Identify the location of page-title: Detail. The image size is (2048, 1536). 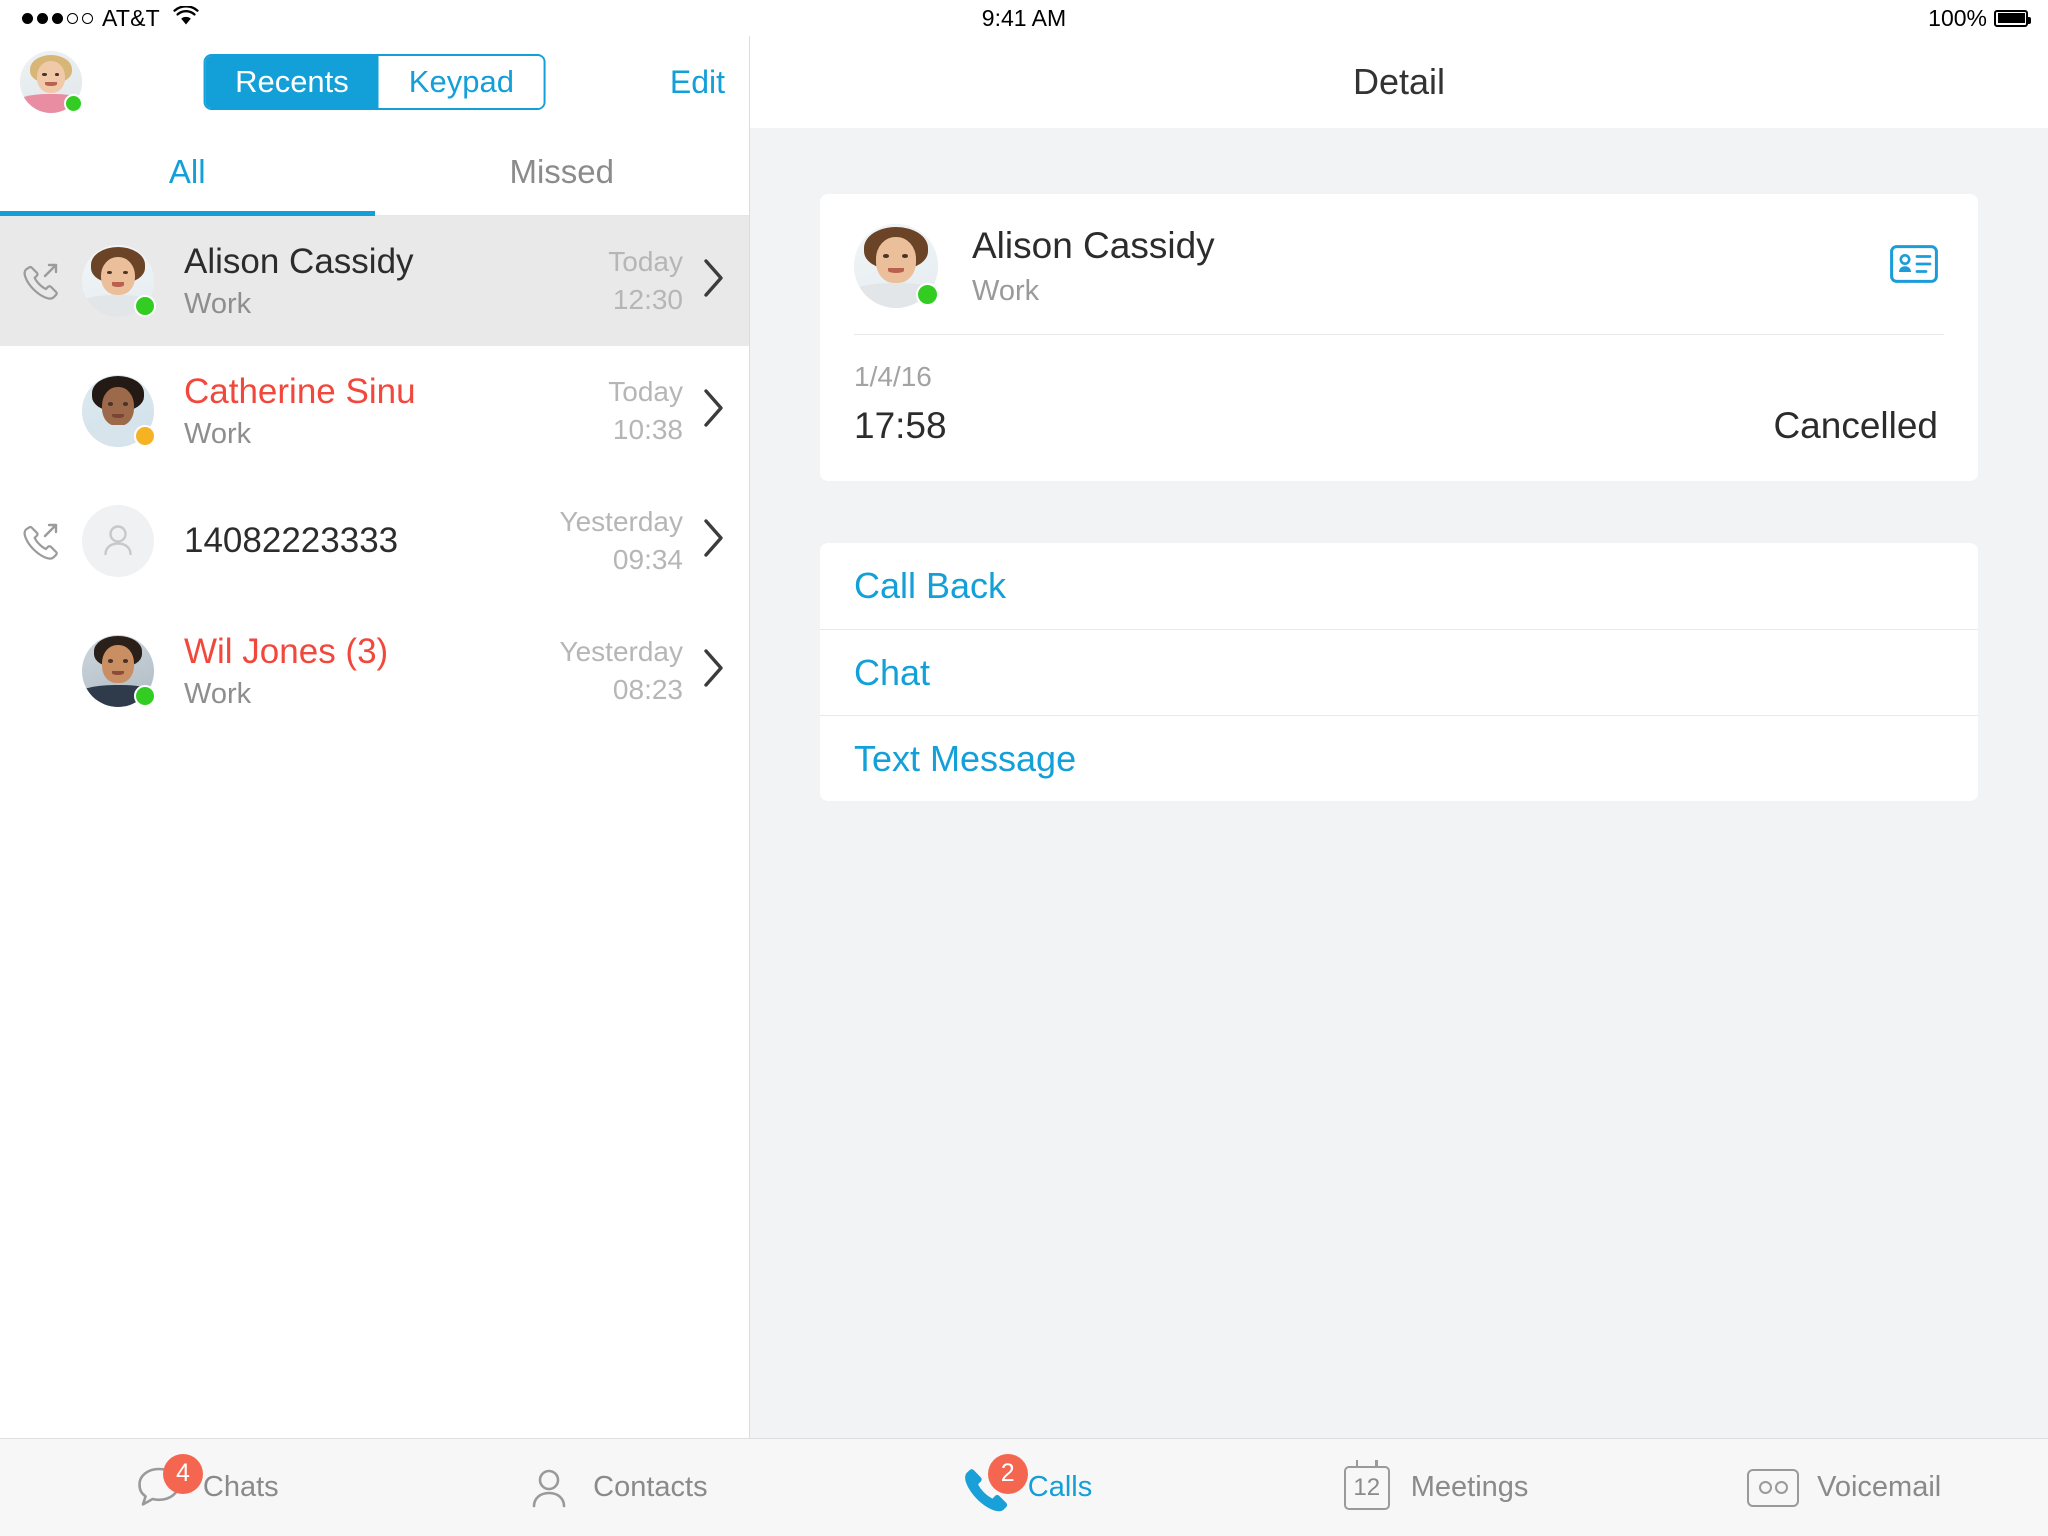
(1399, 81).